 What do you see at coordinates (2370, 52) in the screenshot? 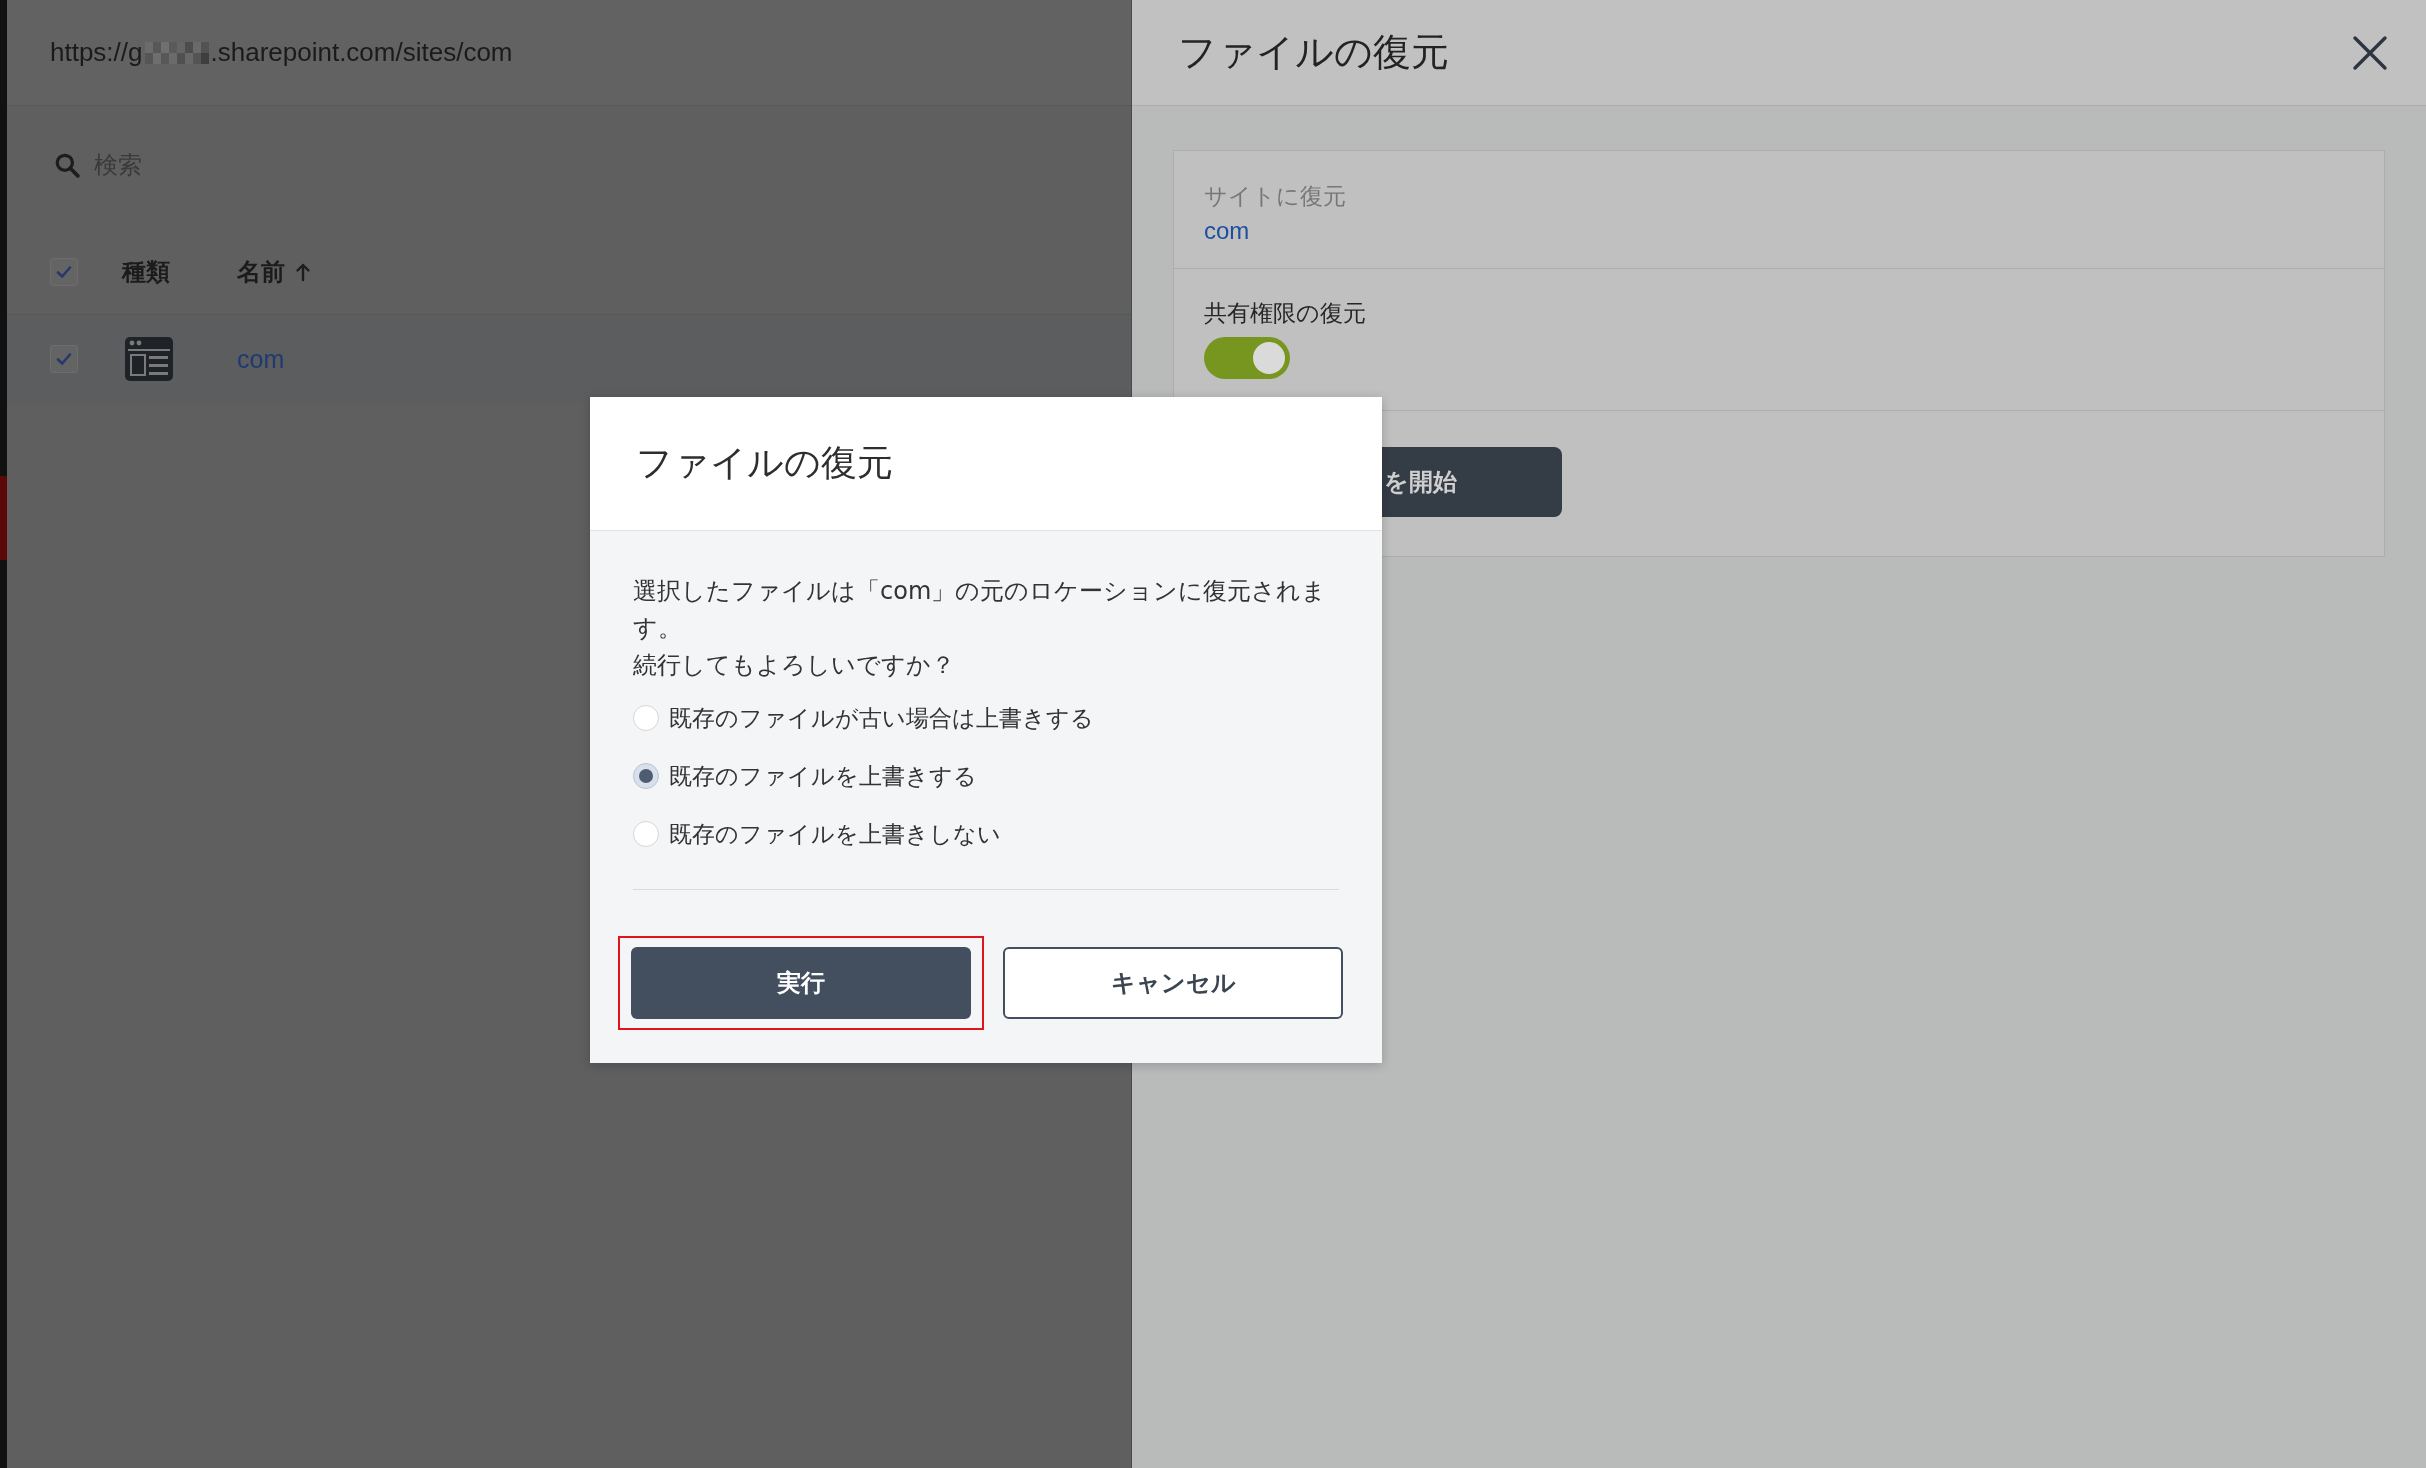
I see `close-icon` at bounding box center [2370, 52].